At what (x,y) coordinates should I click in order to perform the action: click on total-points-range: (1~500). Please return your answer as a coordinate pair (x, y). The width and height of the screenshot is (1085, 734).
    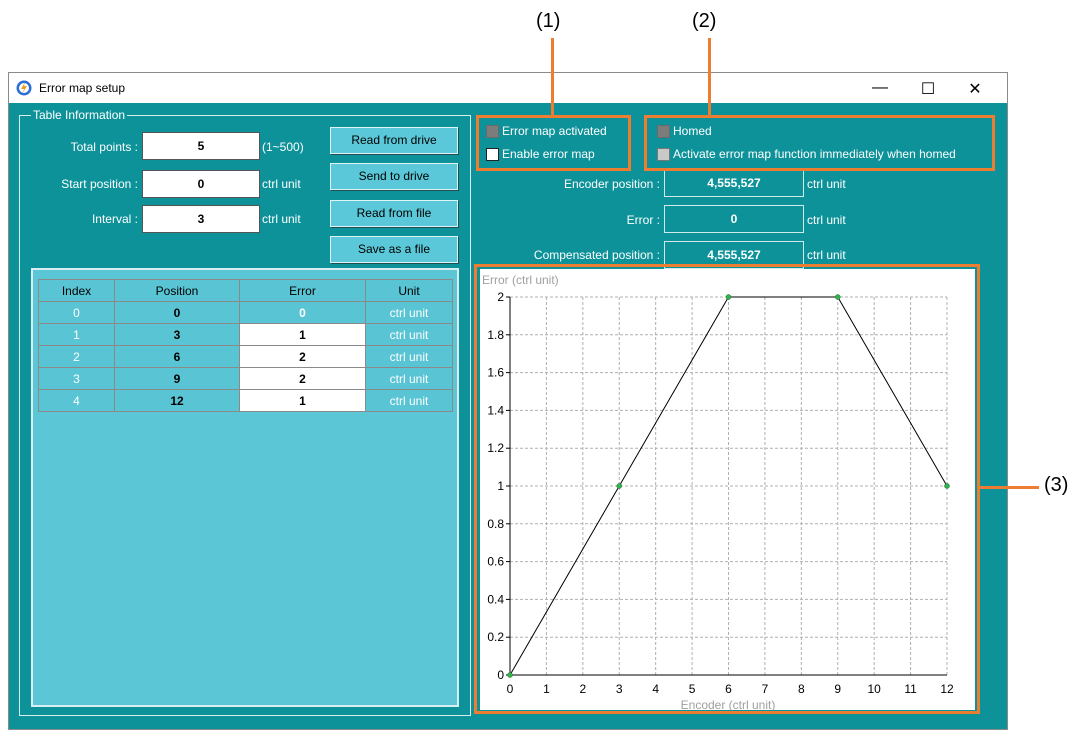
    Looking at the image, I should click on (283, 147).